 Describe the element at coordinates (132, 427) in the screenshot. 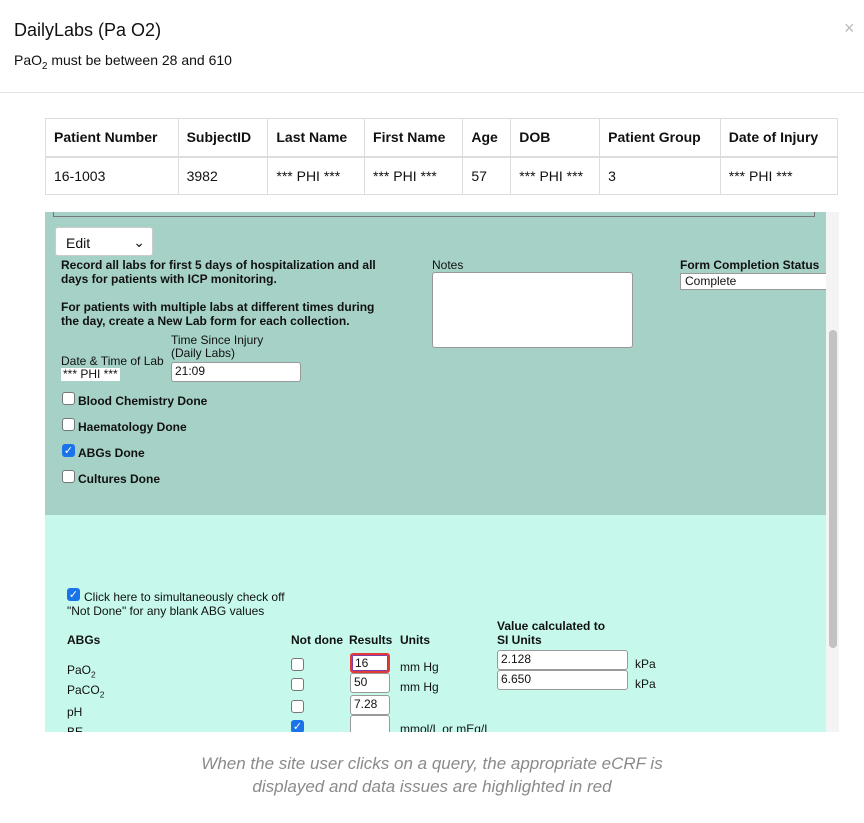

I see `lab-done-label: Haematology Done` at that location.